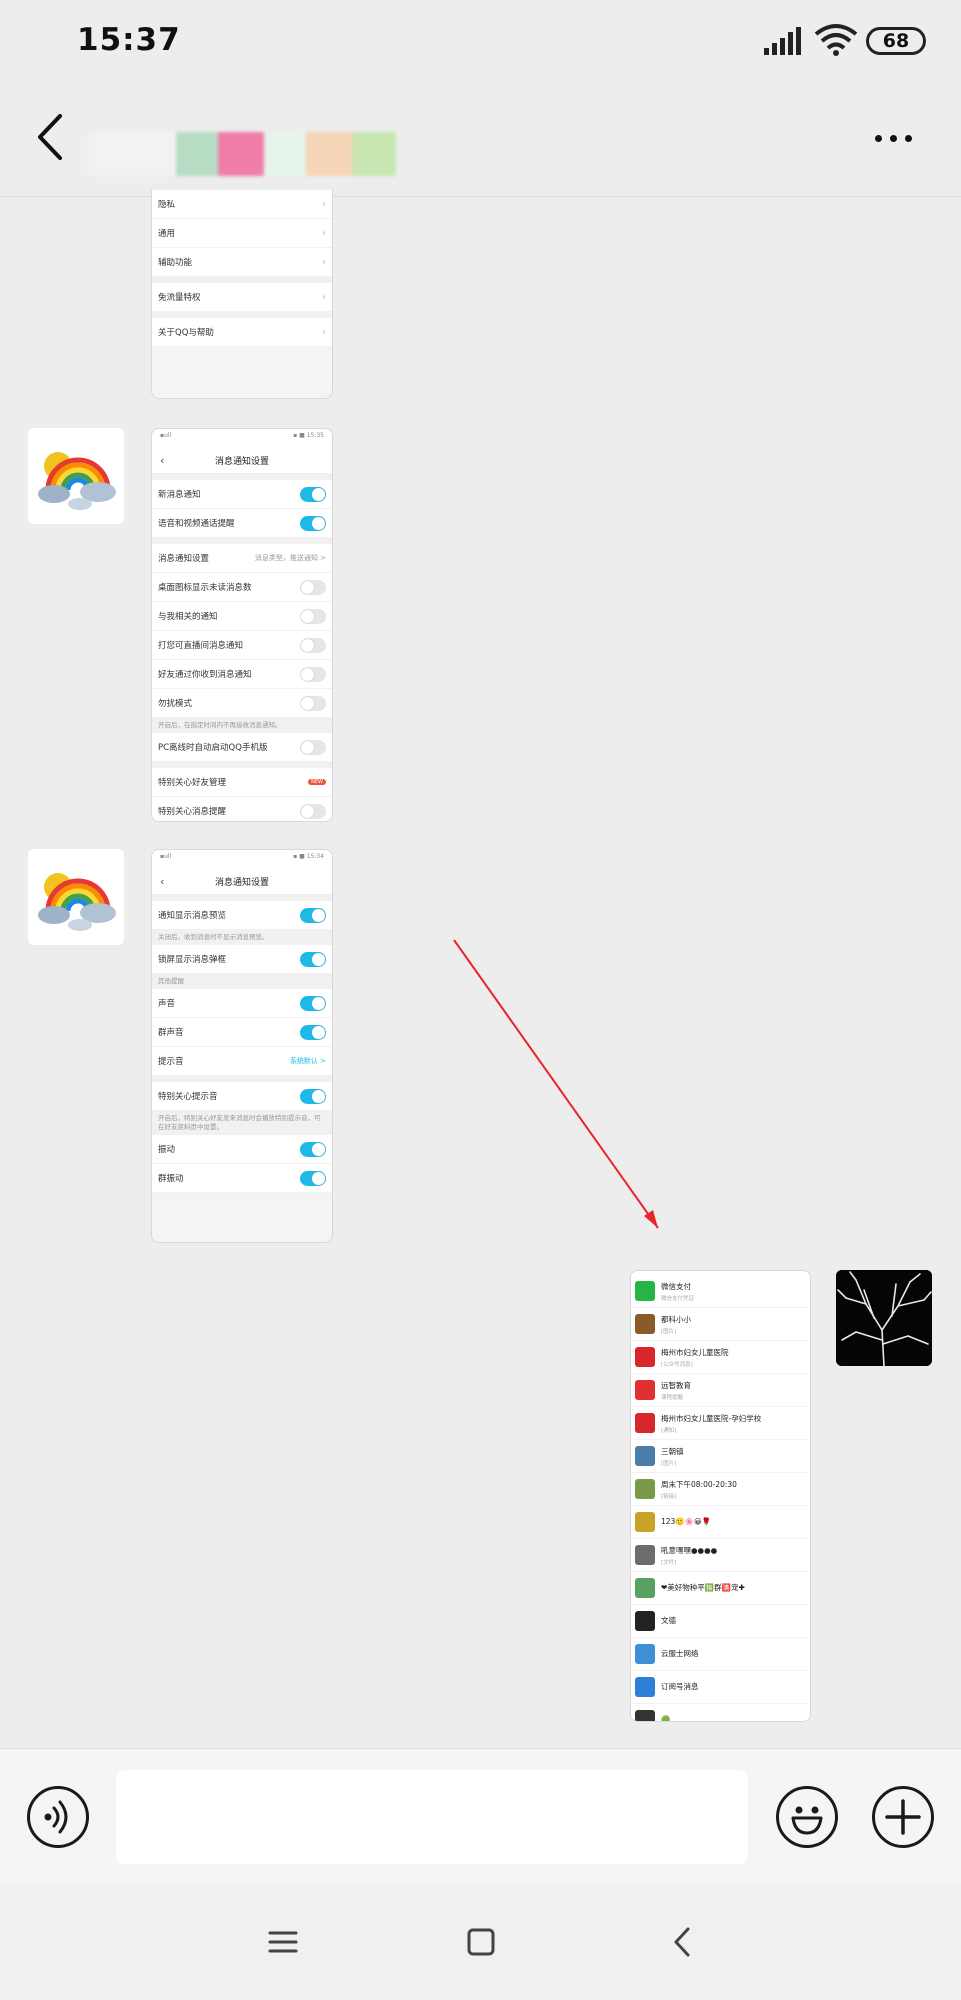  Describe the element at coordinates (695, 1352) in the screenshot. I see `chat-name: 梅州市妇女儿童医院` at that location.